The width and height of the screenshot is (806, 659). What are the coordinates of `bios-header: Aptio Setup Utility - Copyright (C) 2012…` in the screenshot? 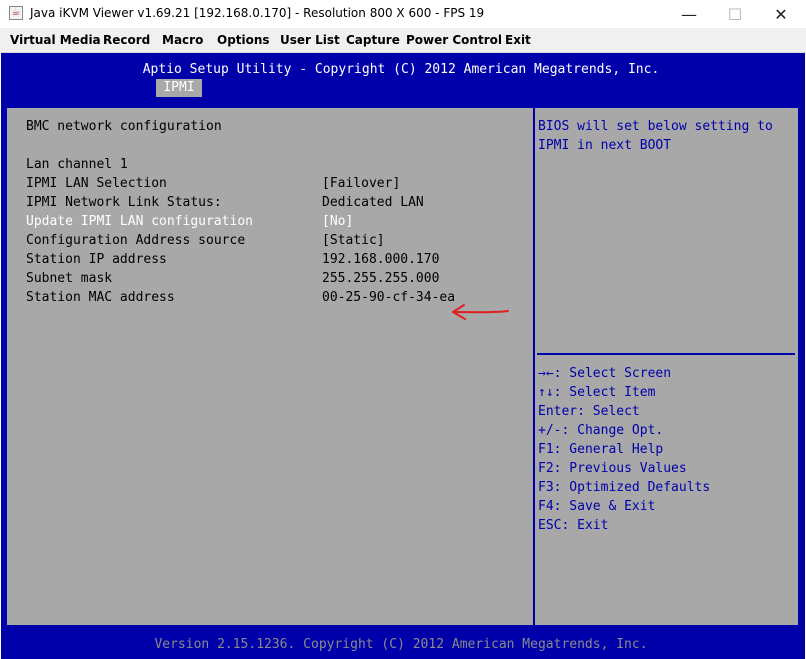 It's located at (401, 69).